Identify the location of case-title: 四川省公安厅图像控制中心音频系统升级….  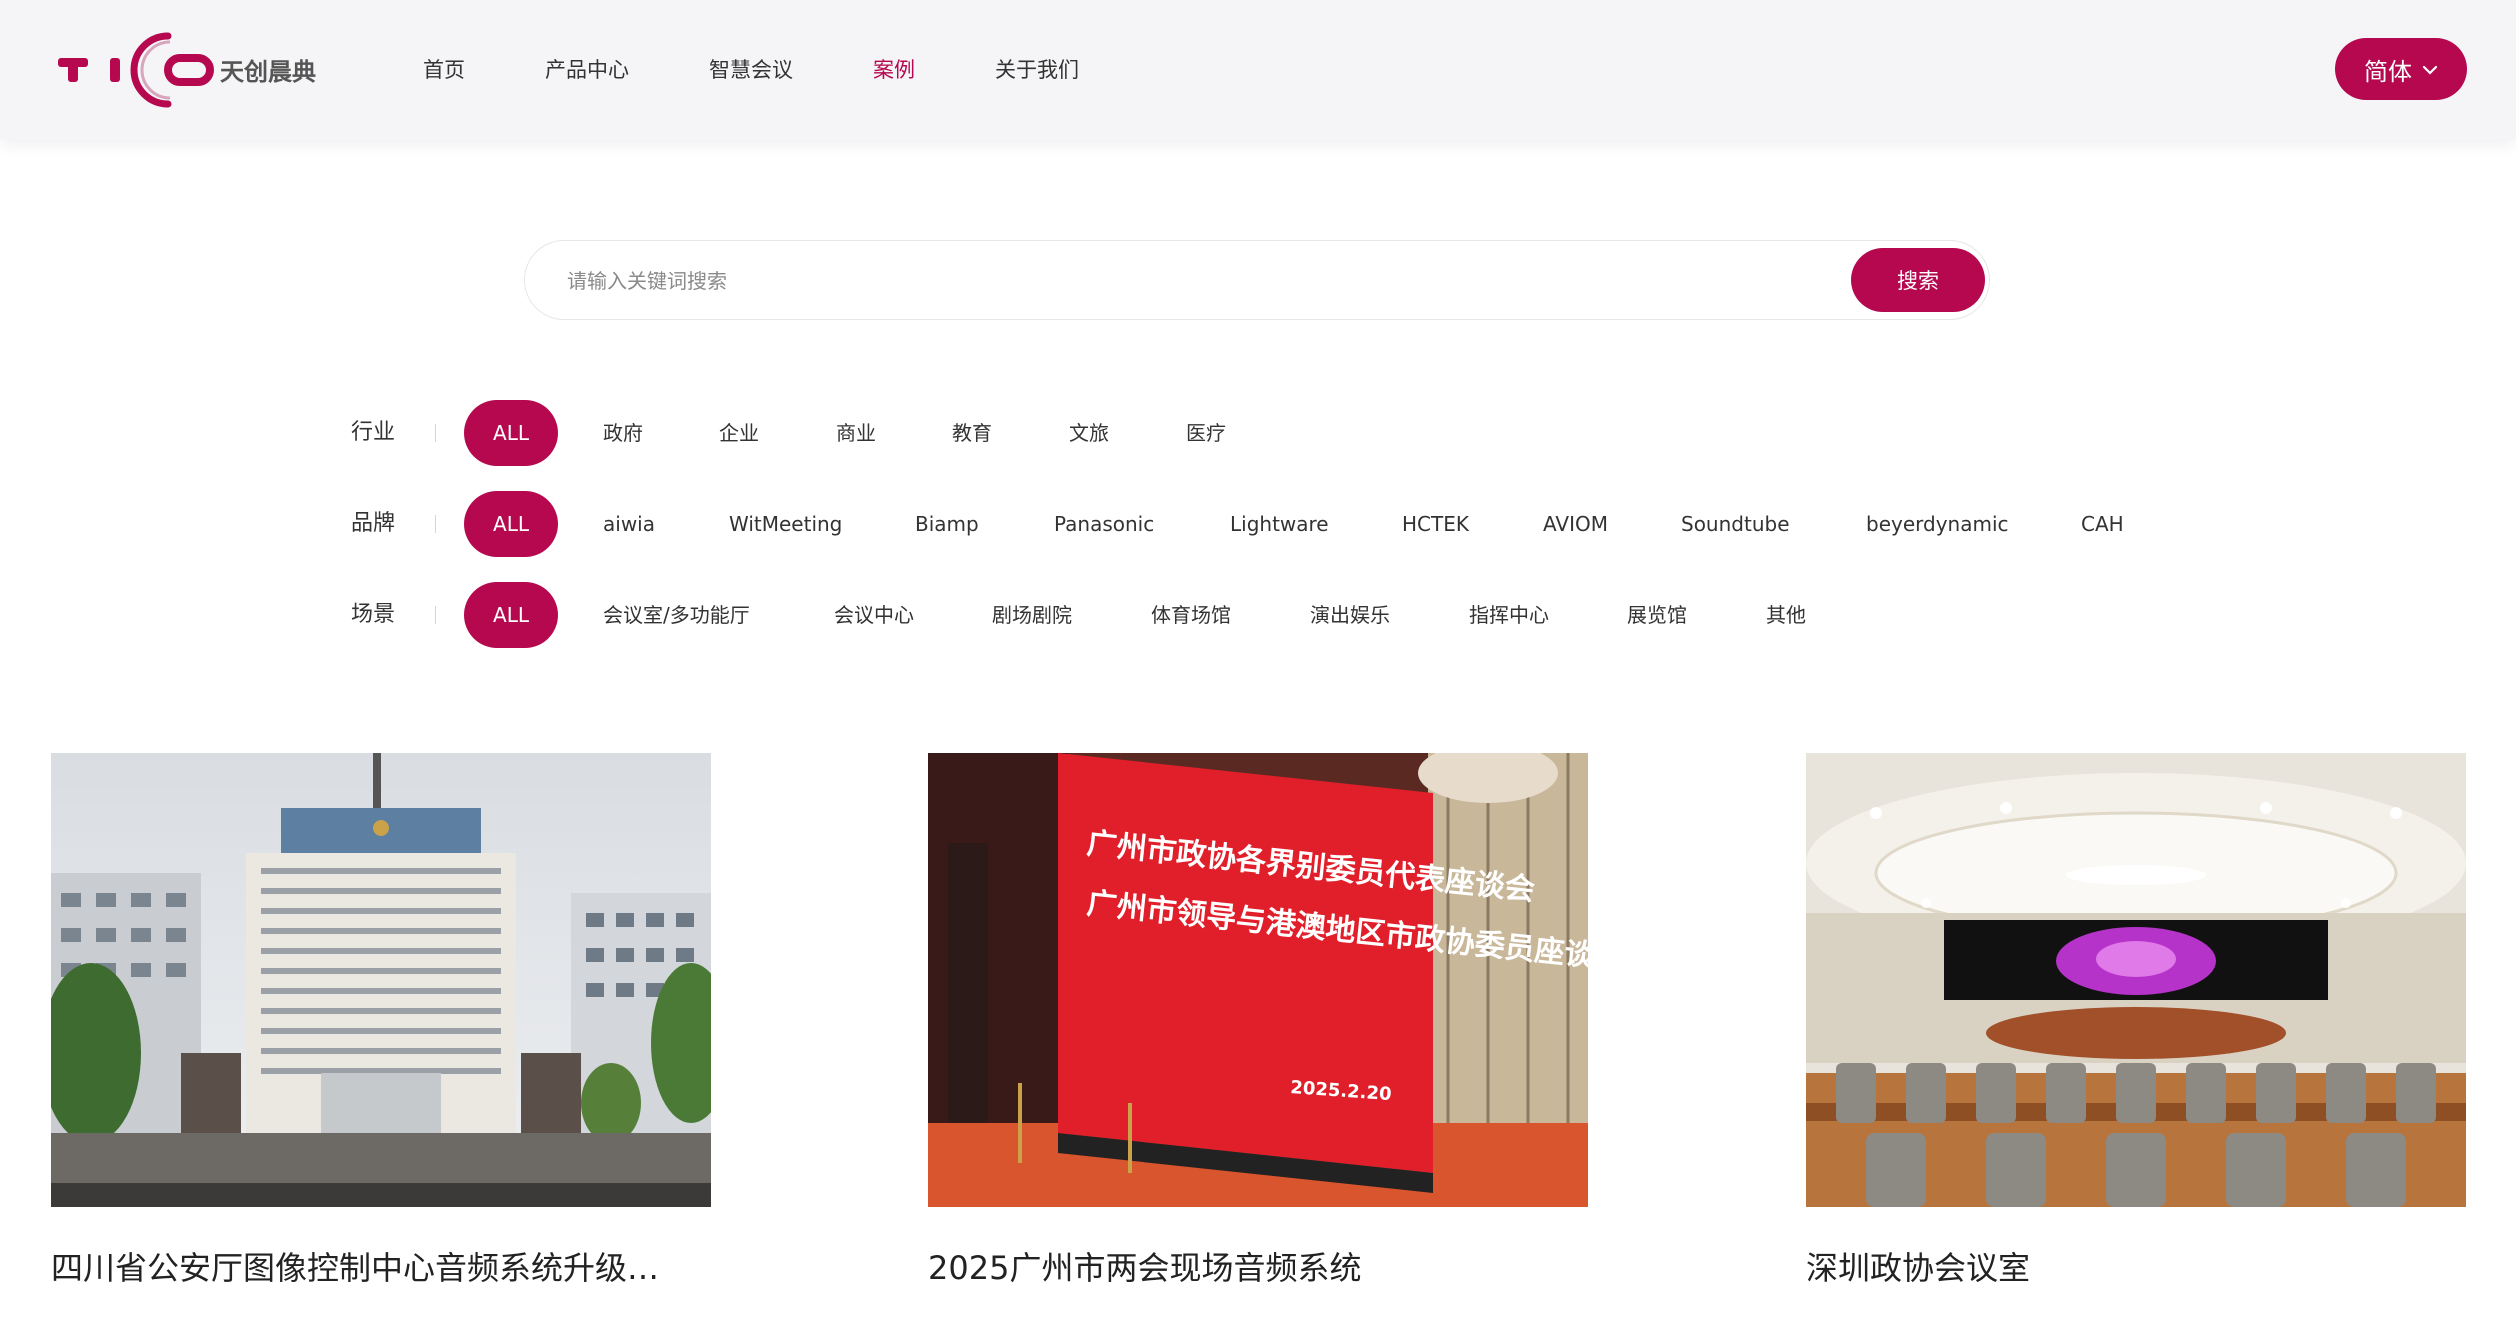
(381, 1266).